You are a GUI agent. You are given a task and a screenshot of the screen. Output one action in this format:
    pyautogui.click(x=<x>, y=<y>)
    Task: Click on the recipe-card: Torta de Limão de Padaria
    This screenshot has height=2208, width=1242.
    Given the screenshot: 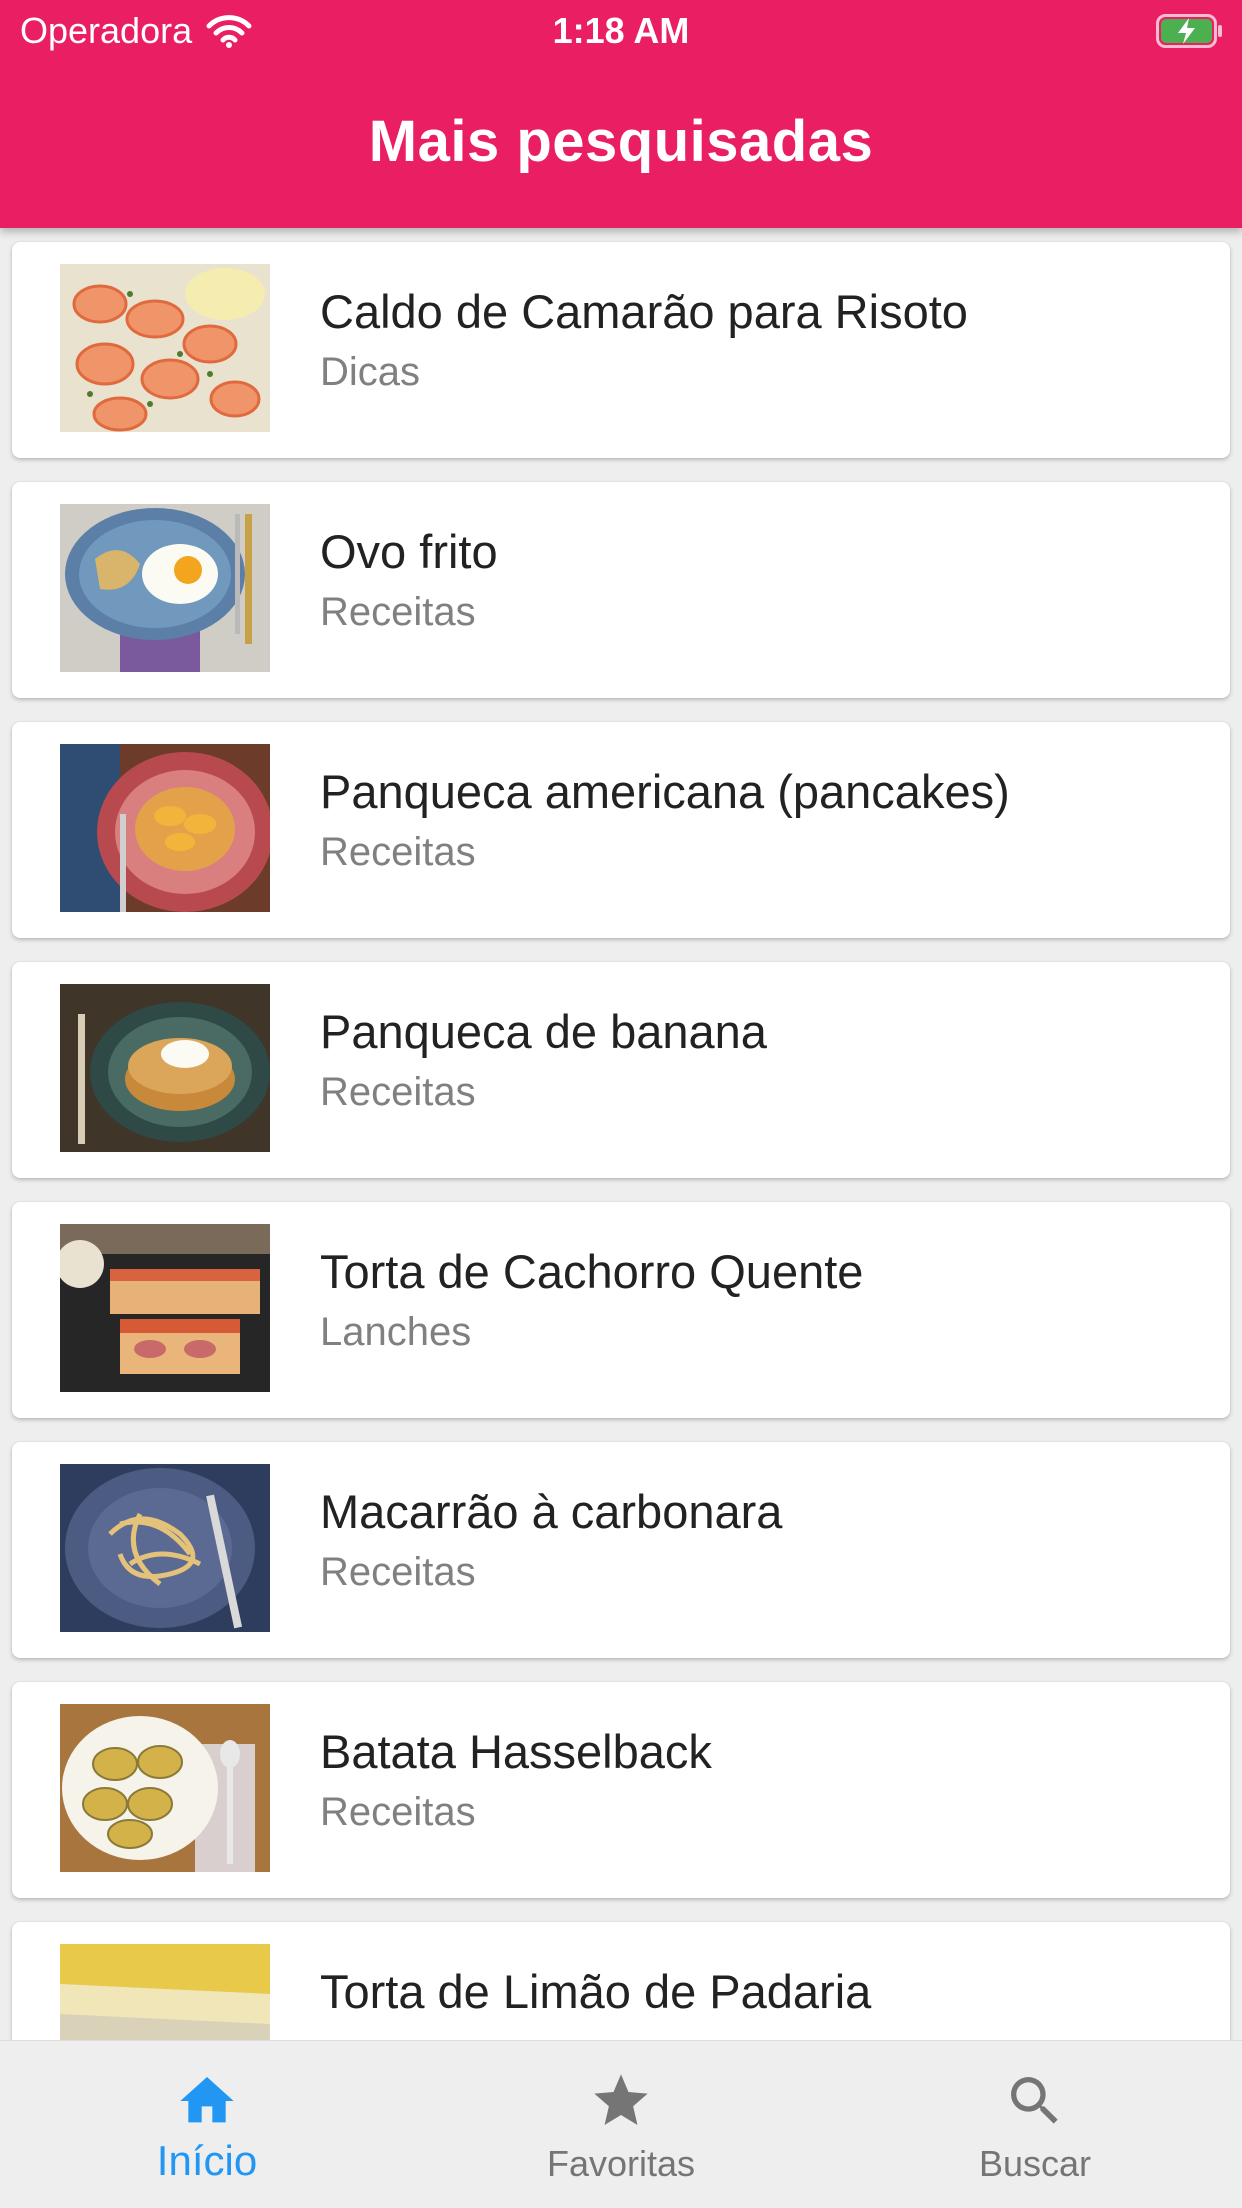 What is the action you would take?
    pyautogui.click(x=621, y=1981)
    